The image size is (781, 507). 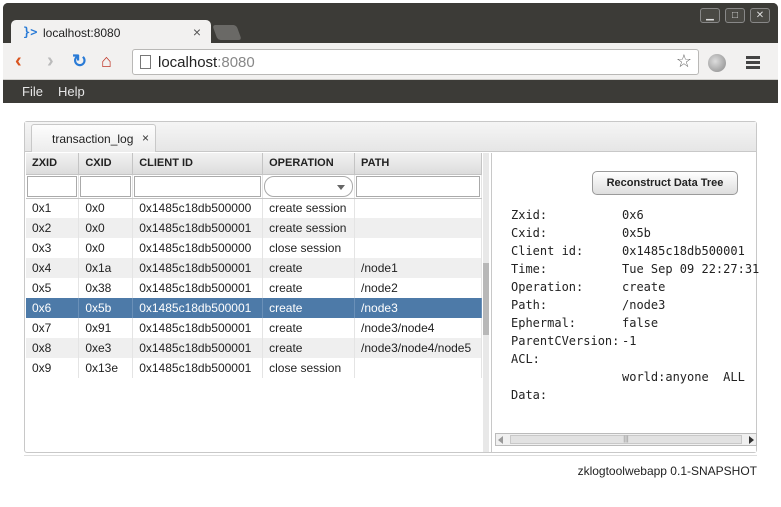 I want to click on table-cell: 0x91, so click(x=106, y=328).